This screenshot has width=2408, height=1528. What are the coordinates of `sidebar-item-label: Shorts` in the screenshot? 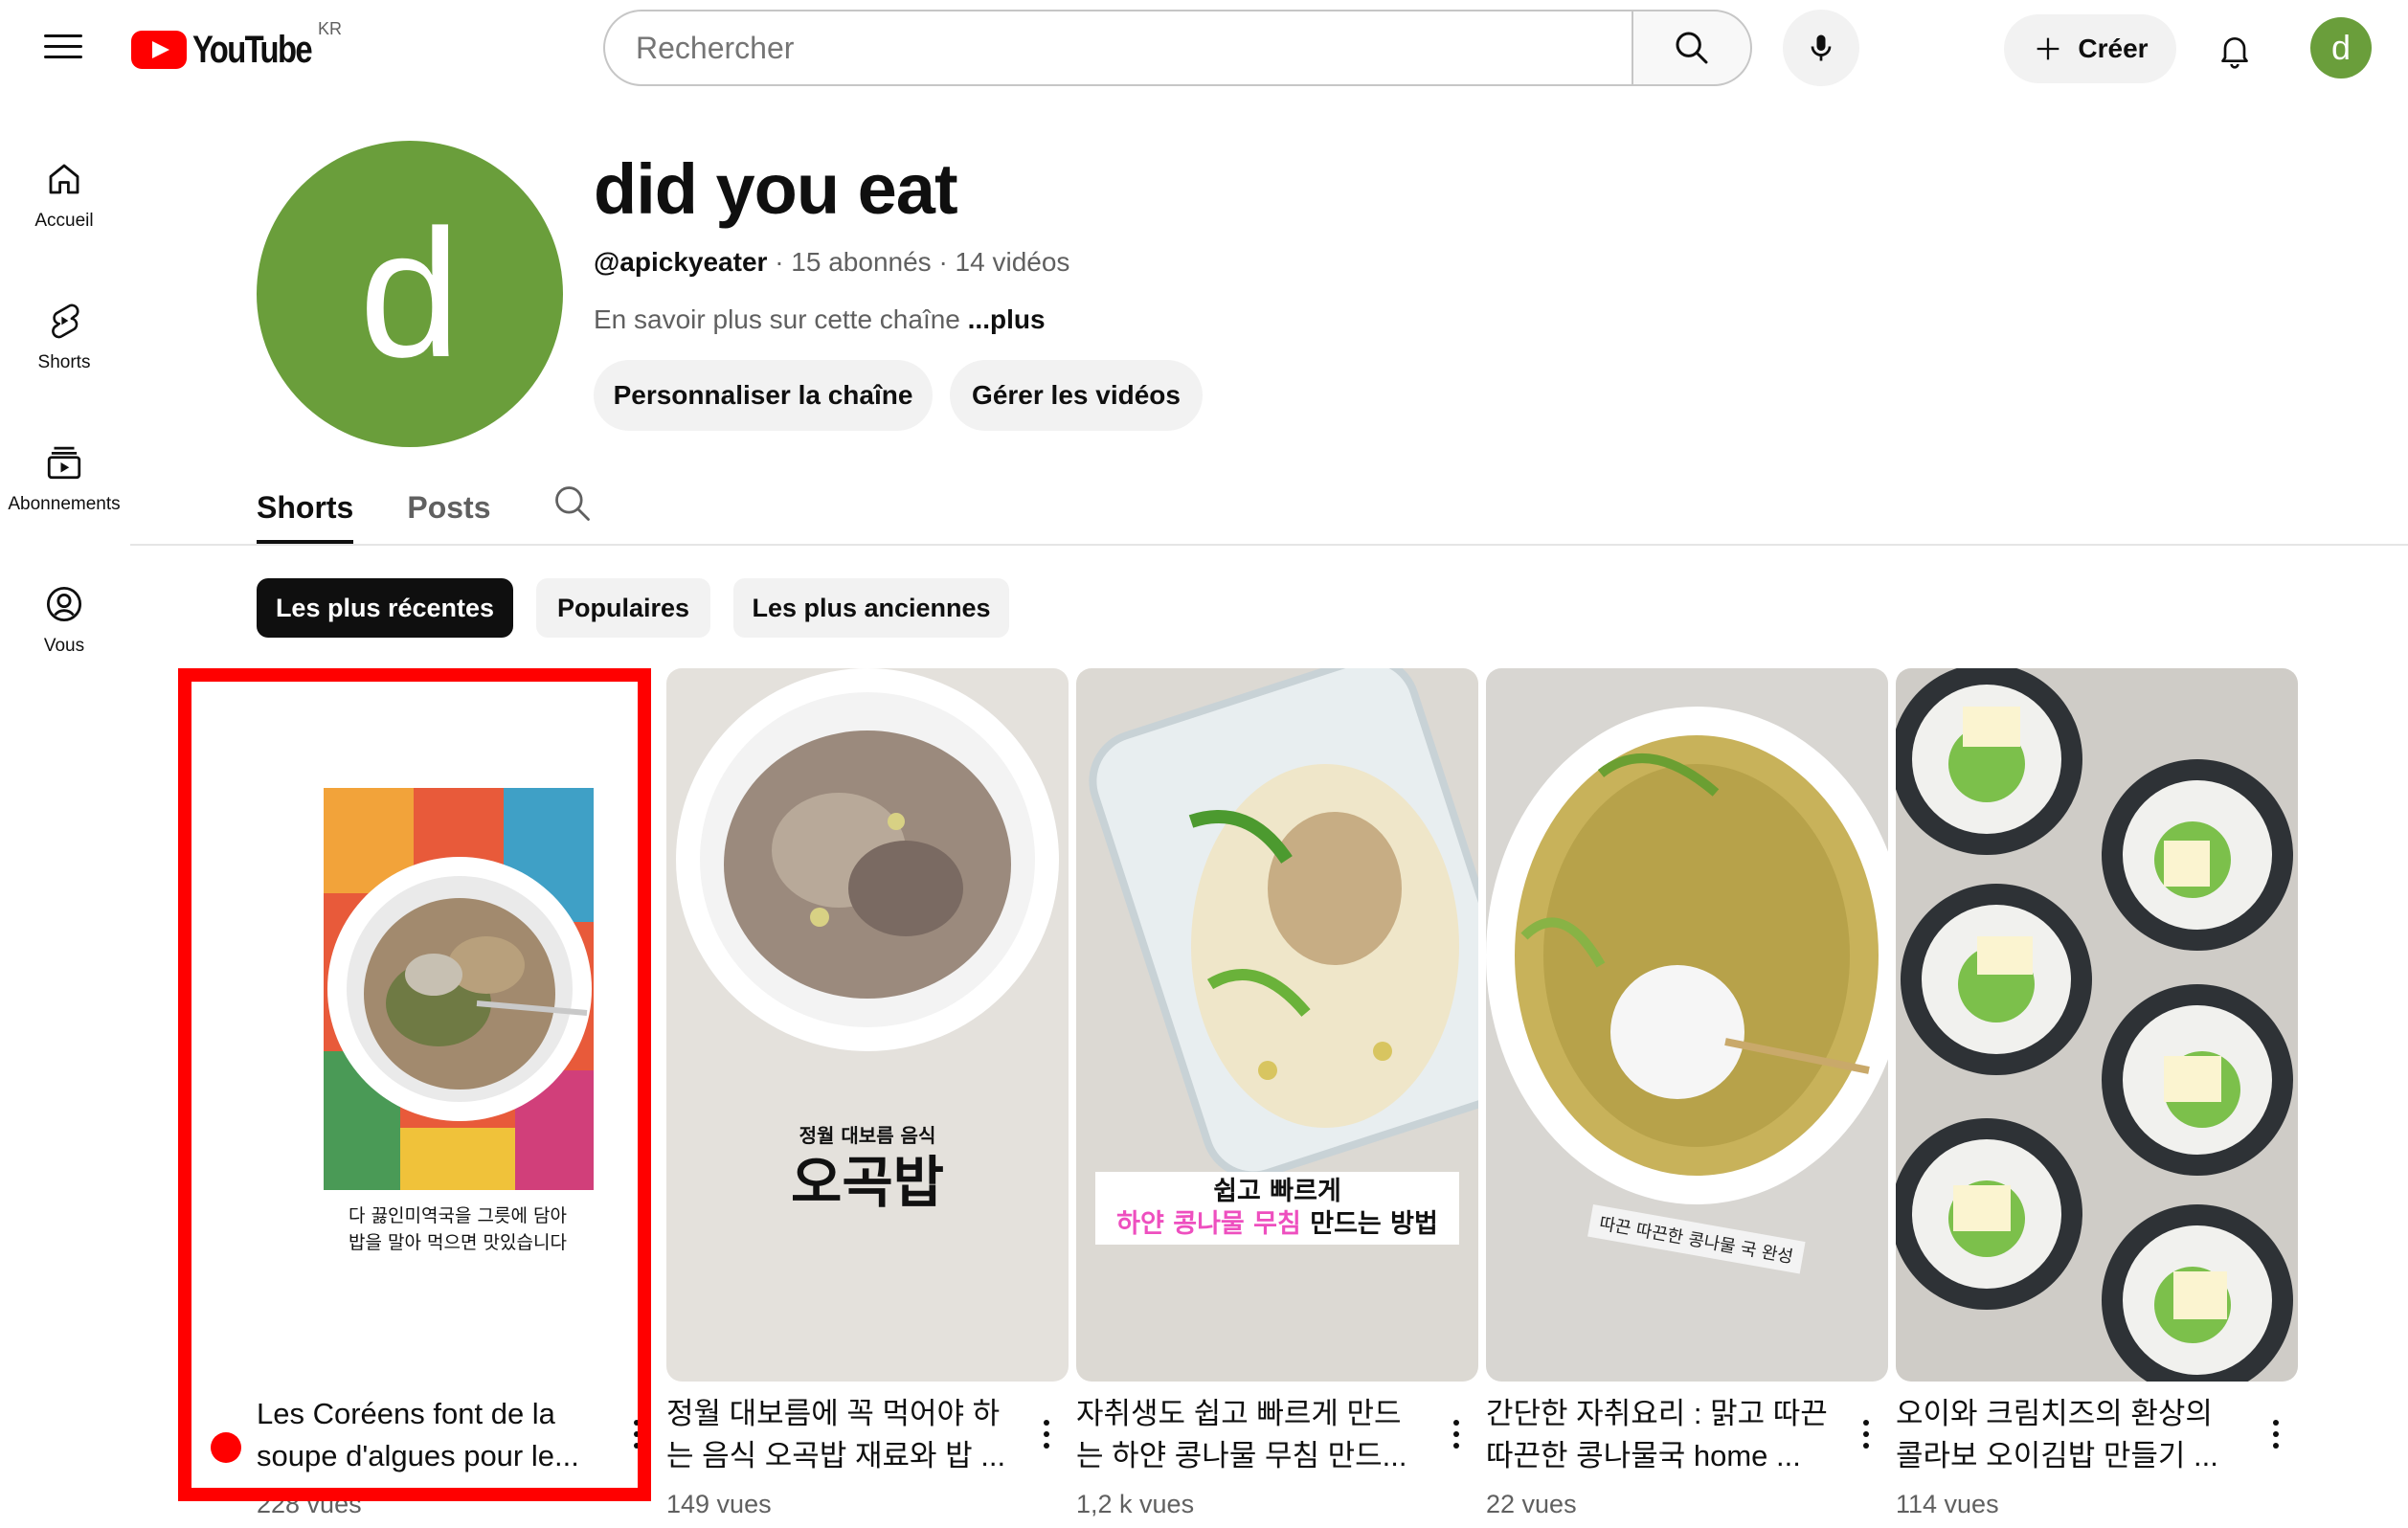 It's located at (64, 362).